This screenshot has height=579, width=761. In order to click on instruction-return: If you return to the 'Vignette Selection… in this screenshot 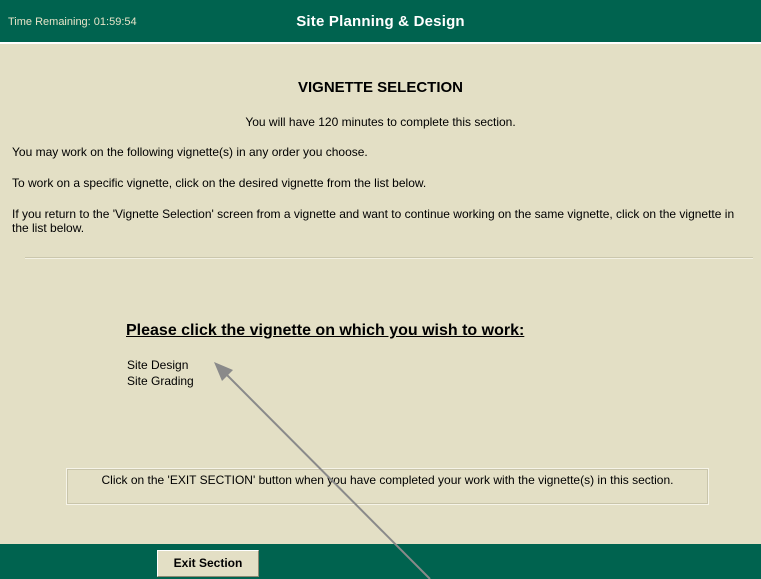, I will do `click(373, 221)`.